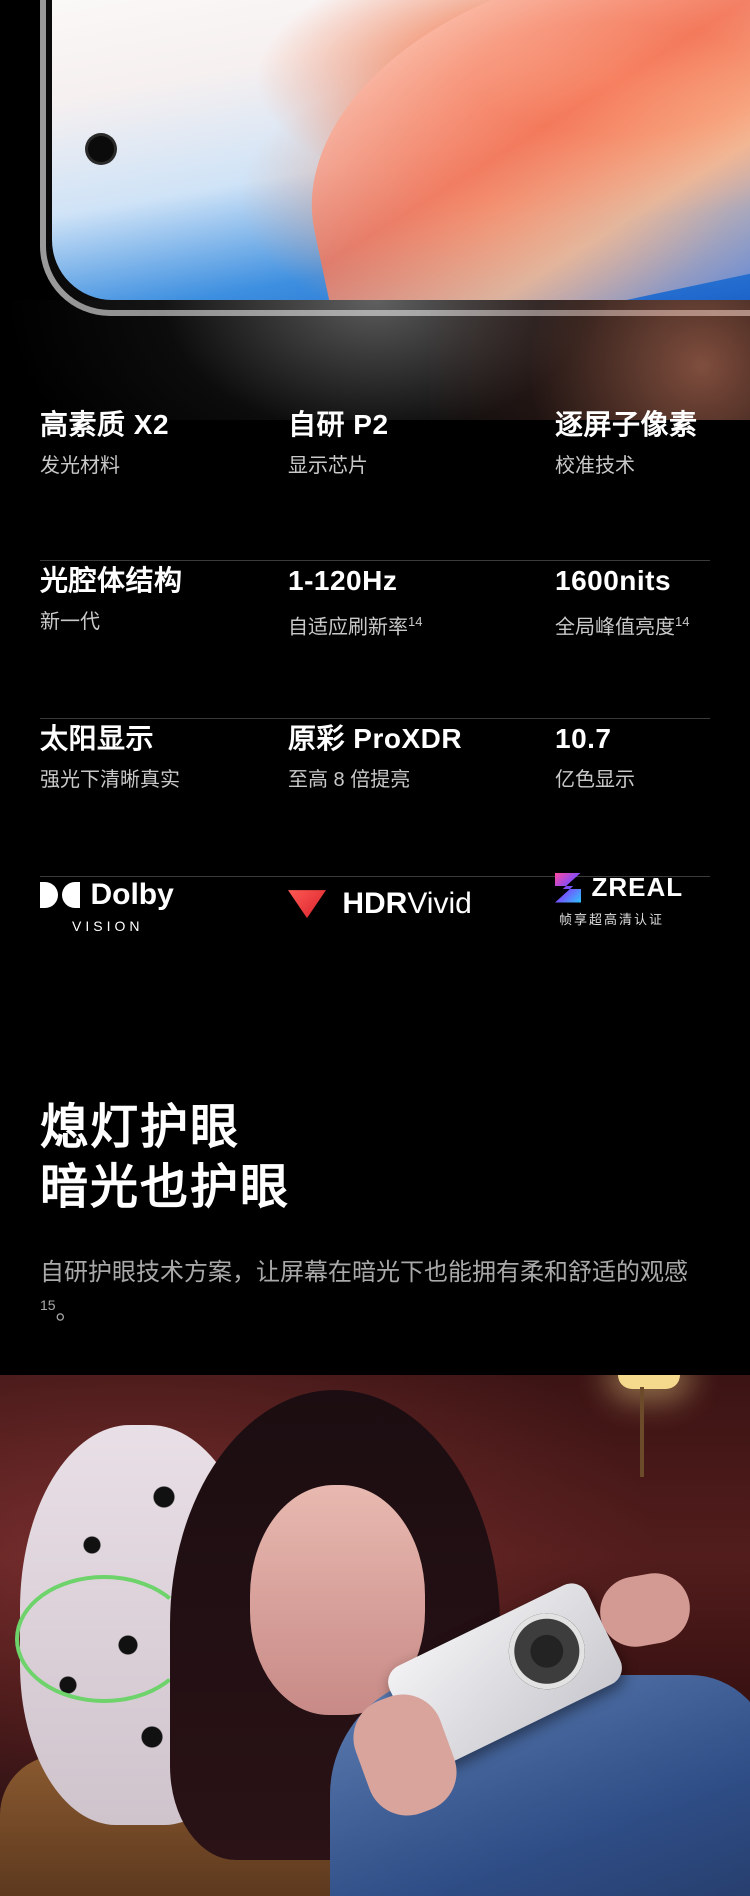 Image resolution: width=750 pixels, height=1896 pixels. I want to click on front-camera-icon, so click(101, 149).